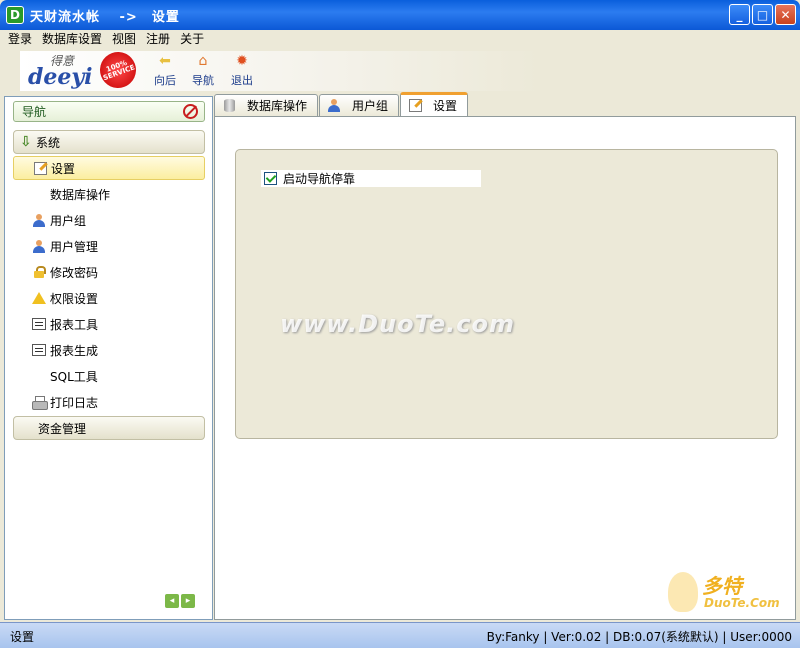  What do you see at coordinates (229, 106) in the screenshot?
I see `database-icon` at bounding box center [229, 106].